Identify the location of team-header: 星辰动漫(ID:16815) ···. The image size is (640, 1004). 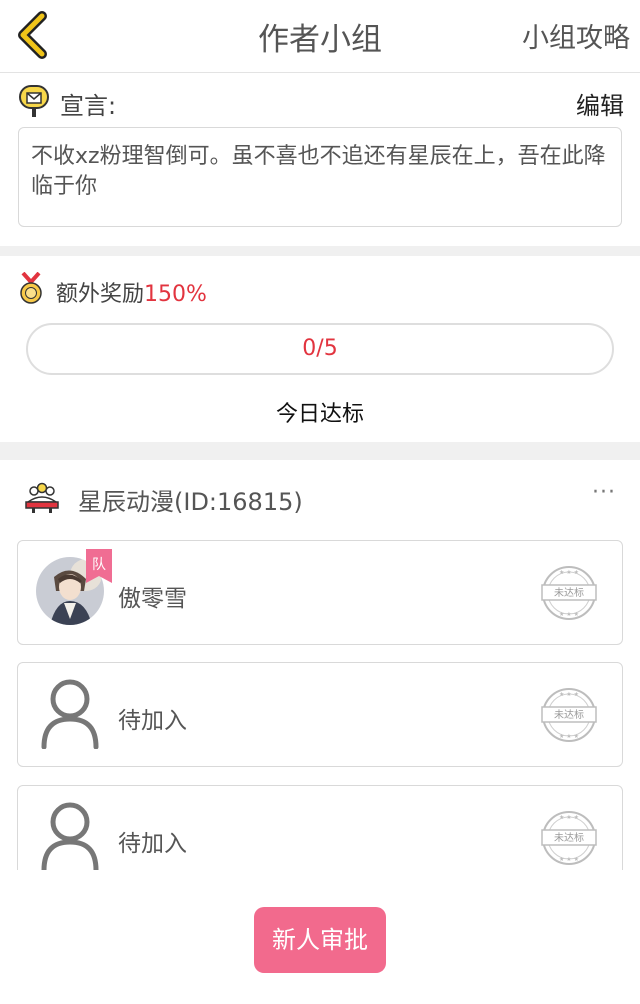
(324, 498).